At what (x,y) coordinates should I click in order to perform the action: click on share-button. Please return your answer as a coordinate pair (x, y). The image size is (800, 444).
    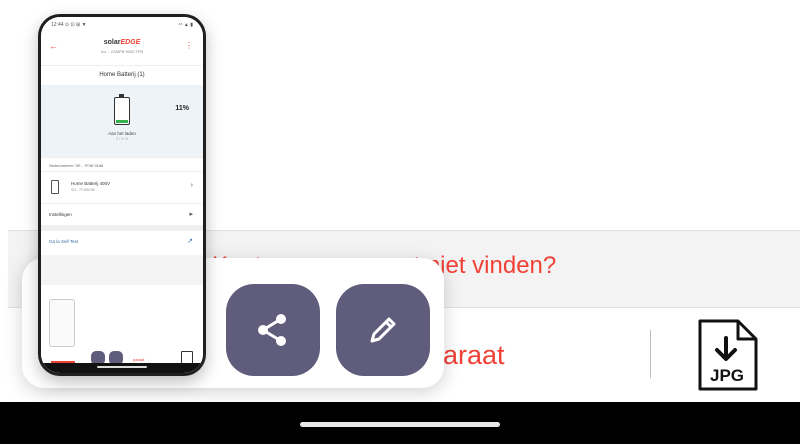
    Looking at the image, I should click on (273, 330).